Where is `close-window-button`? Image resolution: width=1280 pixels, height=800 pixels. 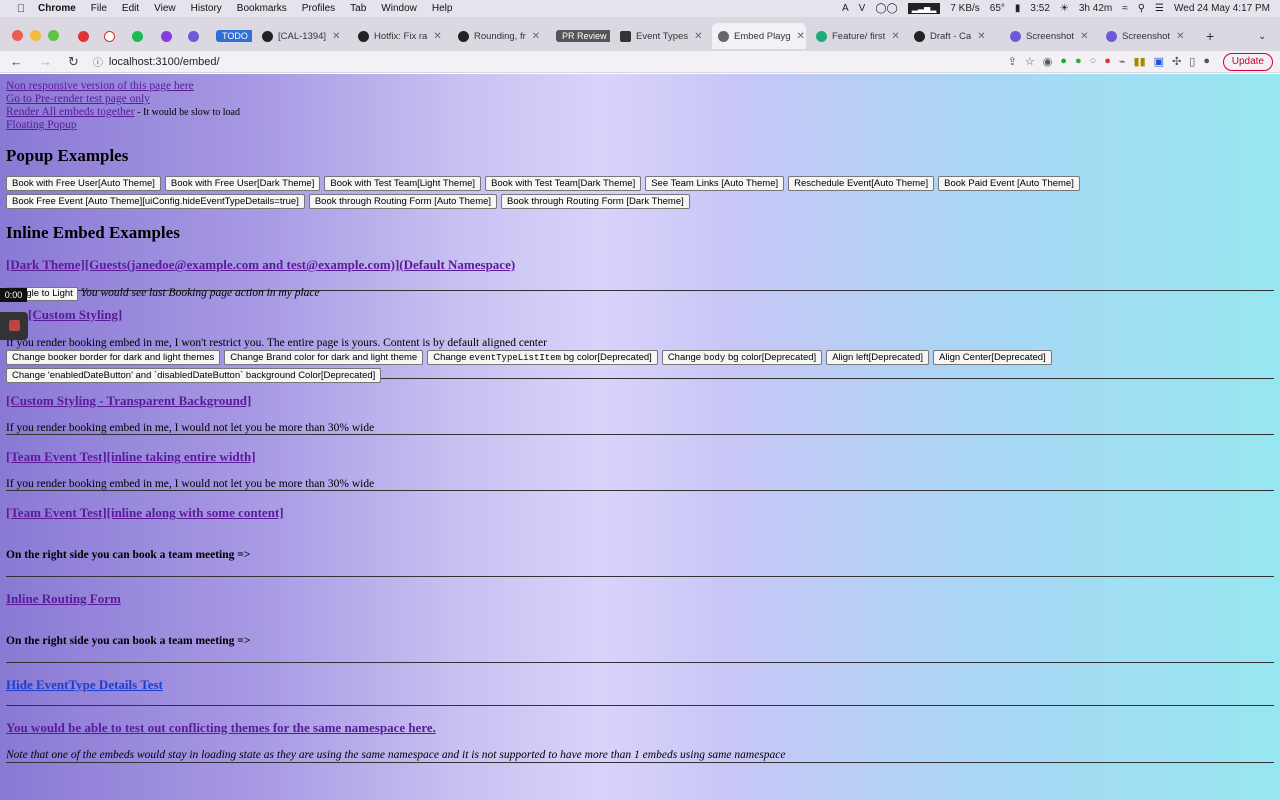
close-window-button is located at coordinates (17, 35).